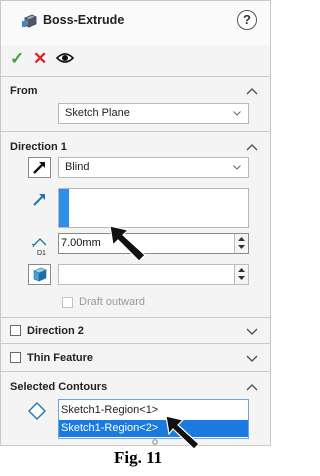 The height and width of the screenshot is (476, 320). What do you see at coordinates (97, 113) in the screenshot?
I see `from-start-condition-value: Sketch Plane` at bounding box center [97, 113].